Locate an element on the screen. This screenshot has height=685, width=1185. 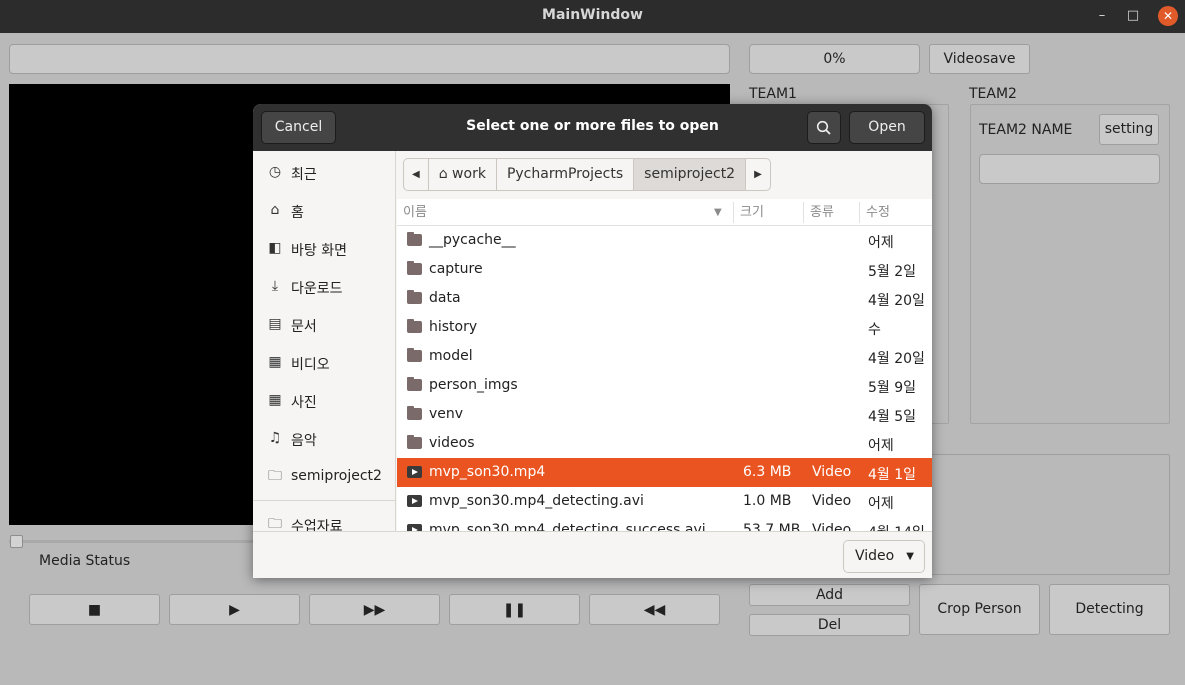
file-row: model 4월 20일 is located at coordinates (664, 356).